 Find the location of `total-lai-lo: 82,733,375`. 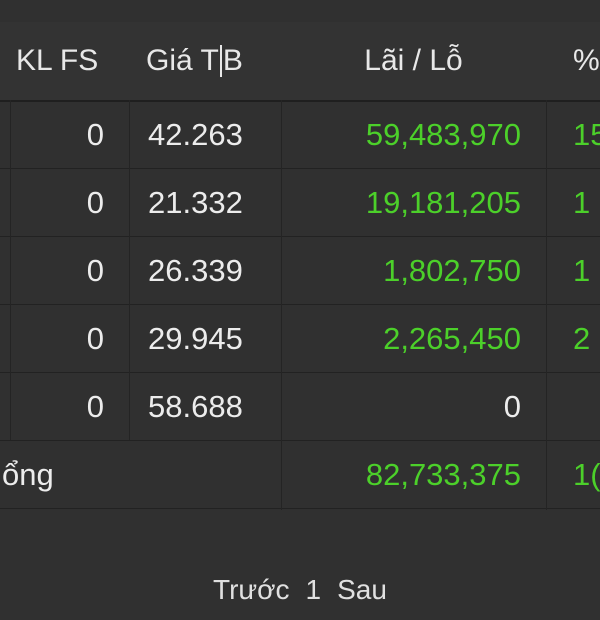

total-lai-lo: 82,733,375 is located at coordinates (443, 474).